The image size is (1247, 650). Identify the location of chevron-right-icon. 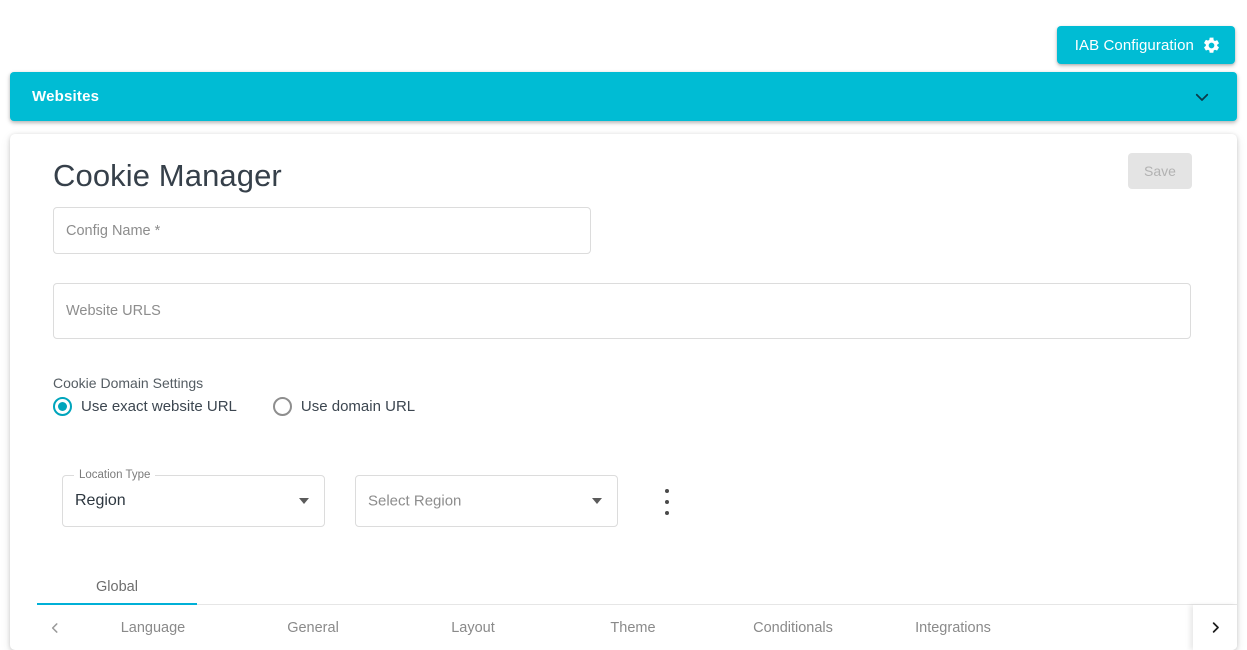
(1215, 627).